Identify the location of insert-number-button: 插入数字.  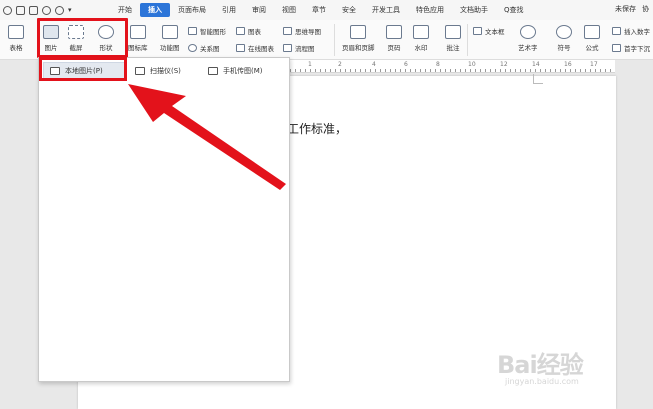
(631, 31).